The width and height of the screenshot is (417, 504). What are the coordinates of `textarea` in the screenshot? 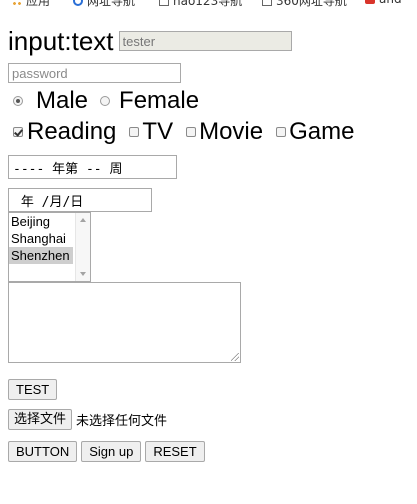 It's located at (124, 322).